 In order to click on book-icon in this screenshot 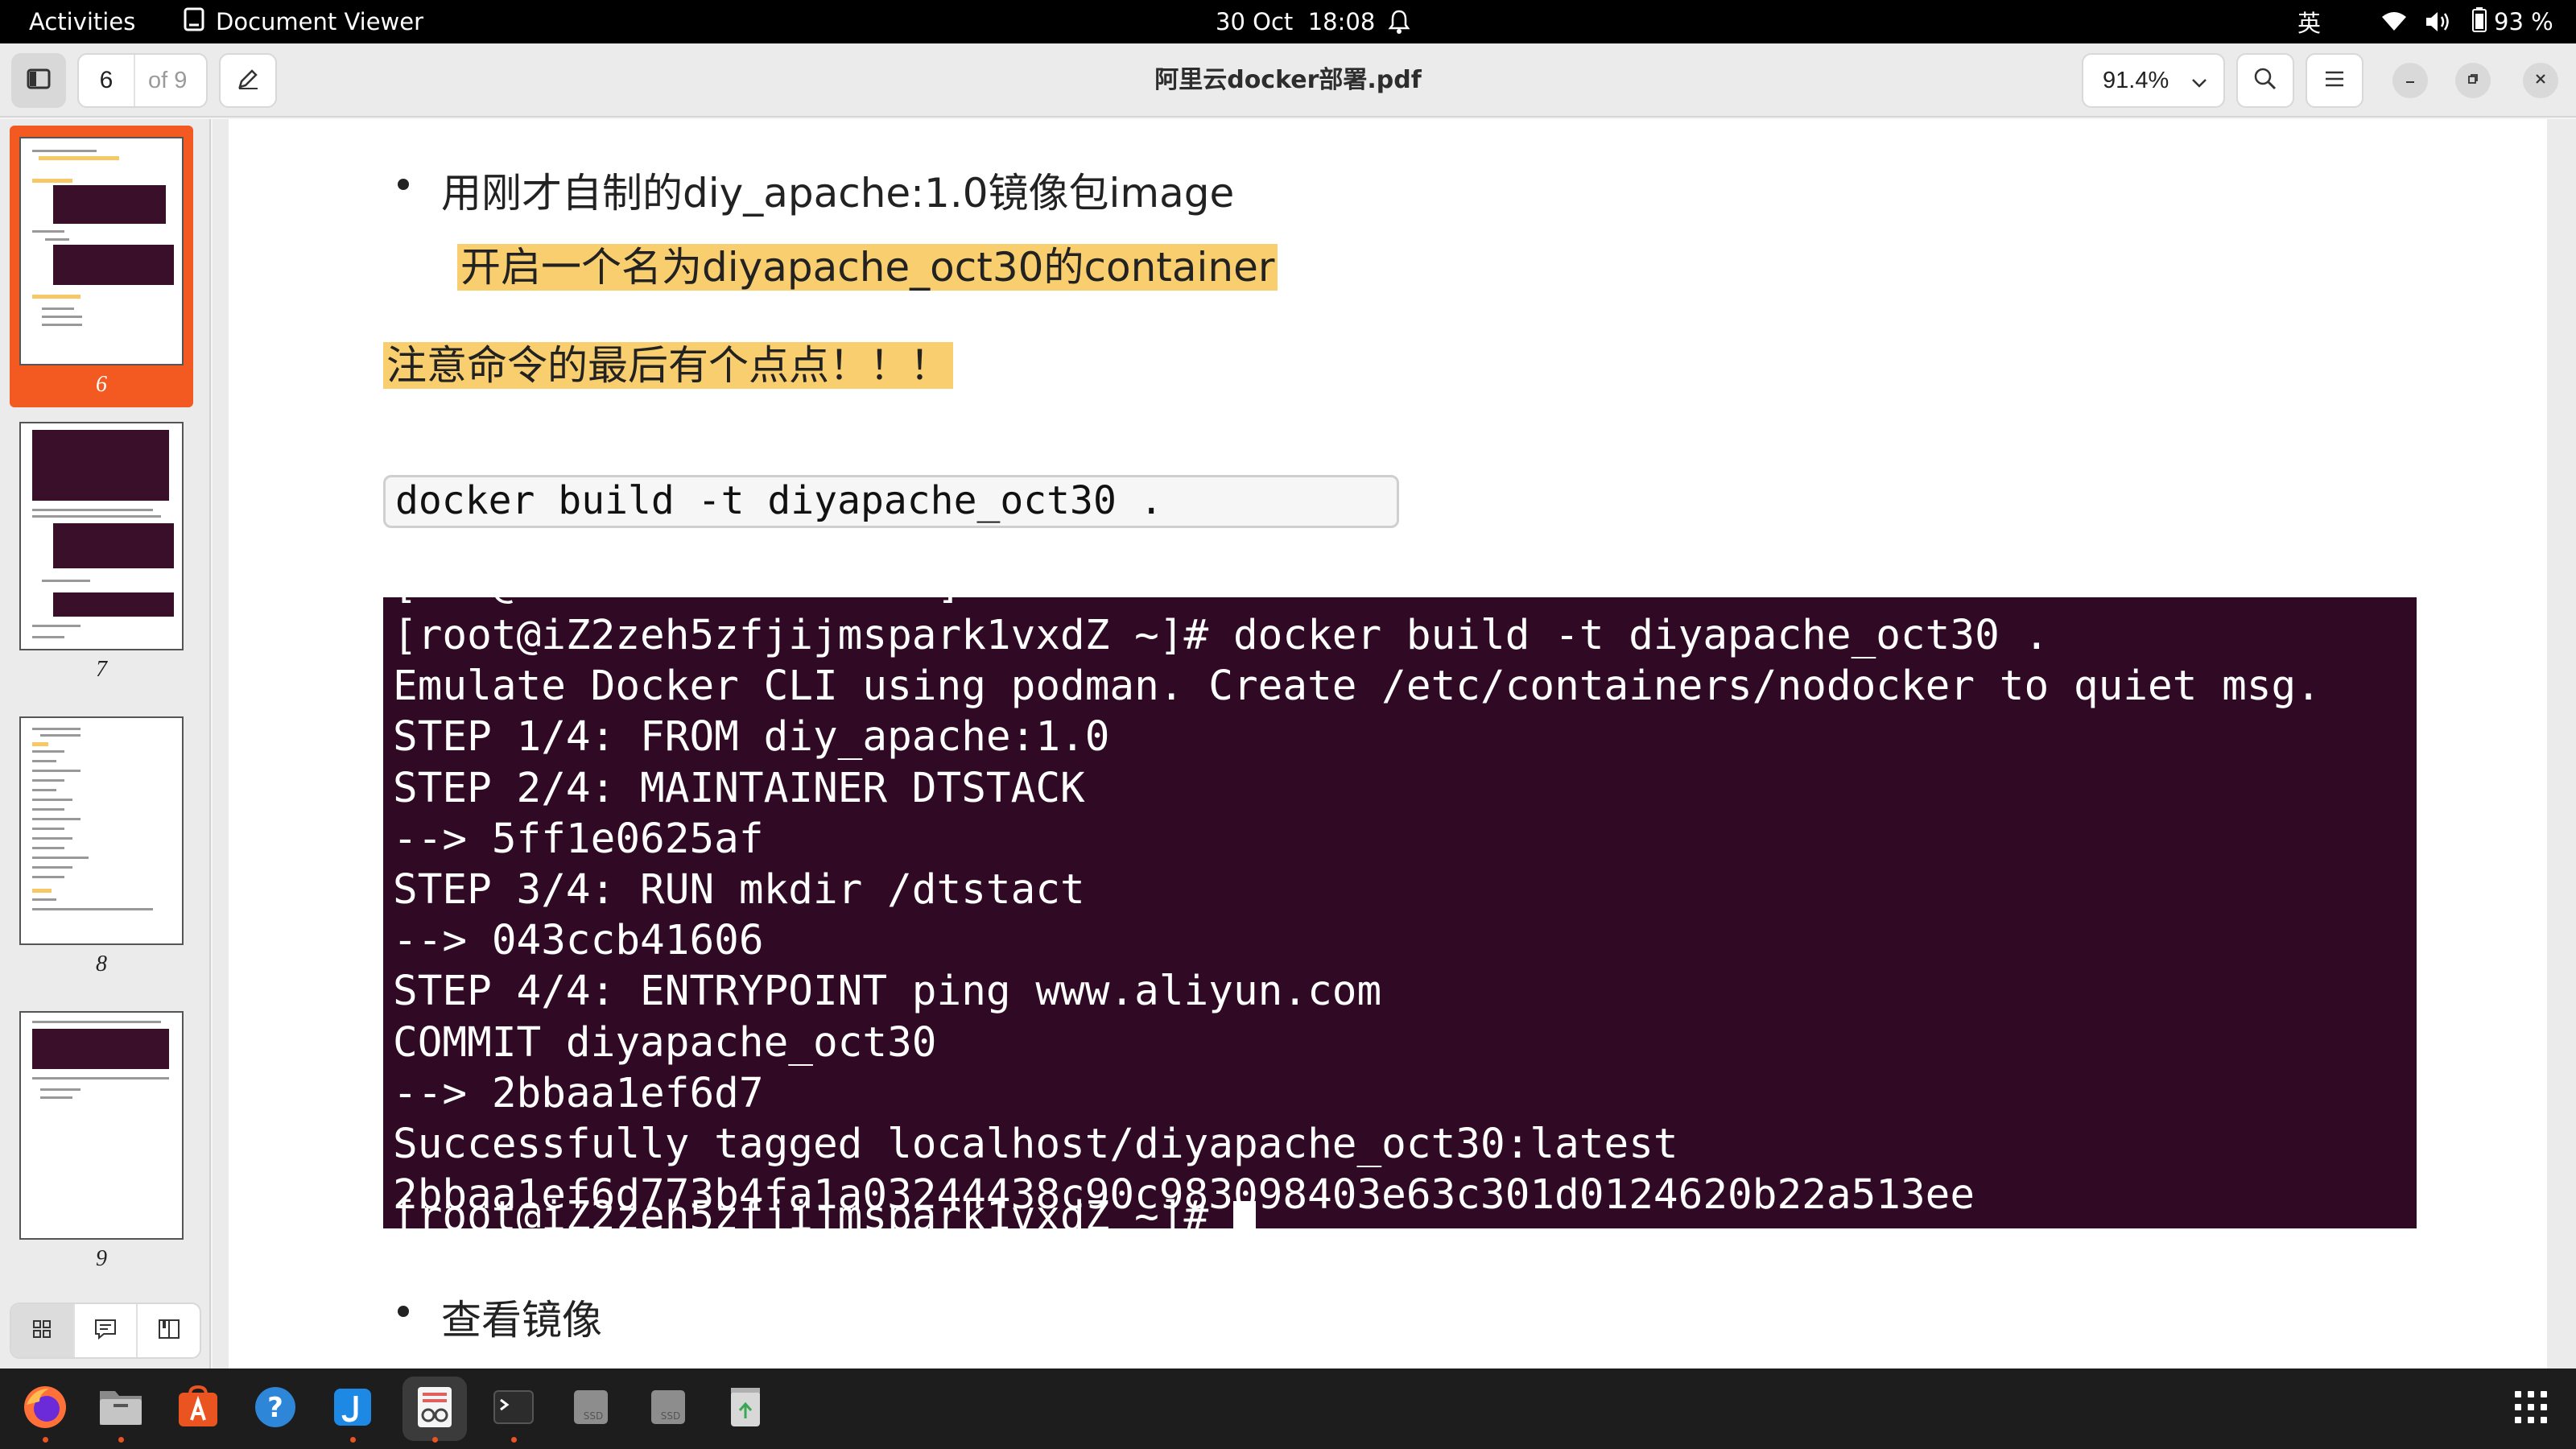, I will do `click(169, 1331)`.